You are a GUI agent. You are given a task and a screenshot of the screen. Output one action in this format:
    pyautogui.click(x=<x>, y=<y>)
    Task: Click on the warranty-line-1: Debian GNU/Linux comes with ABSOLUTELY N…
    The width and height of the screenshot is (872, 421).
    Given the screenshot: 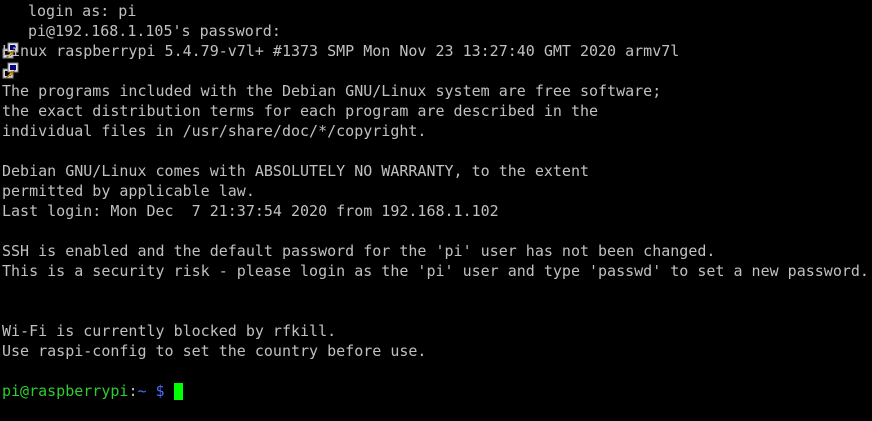 What is the action you would take?
    pyautogui.click(x=295, y=171)
    